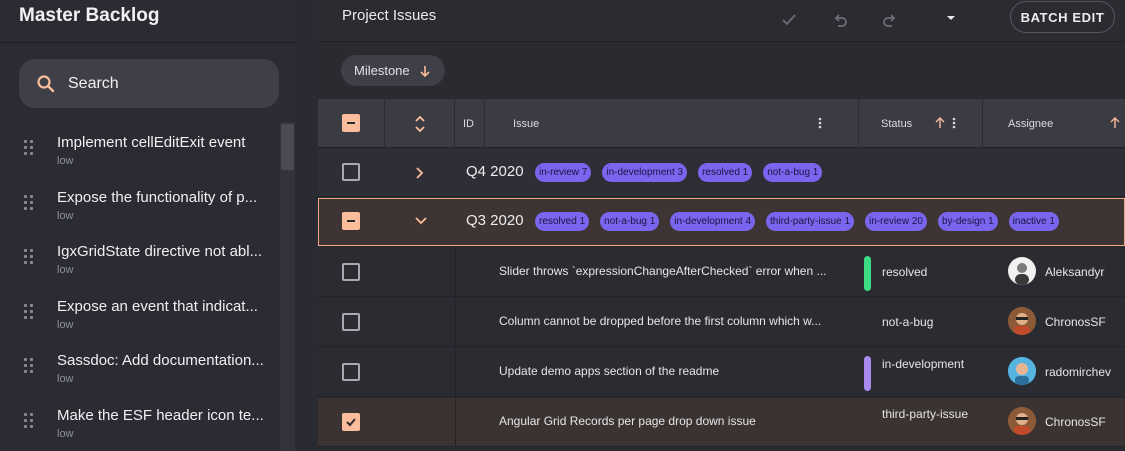  I want to click on search-input, so click(163, 83).